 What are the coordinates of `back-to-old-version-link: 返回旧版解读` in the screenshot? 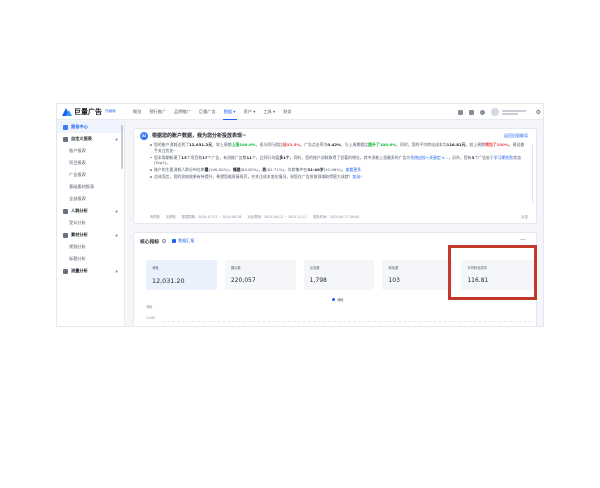 It's located at (516, 136).